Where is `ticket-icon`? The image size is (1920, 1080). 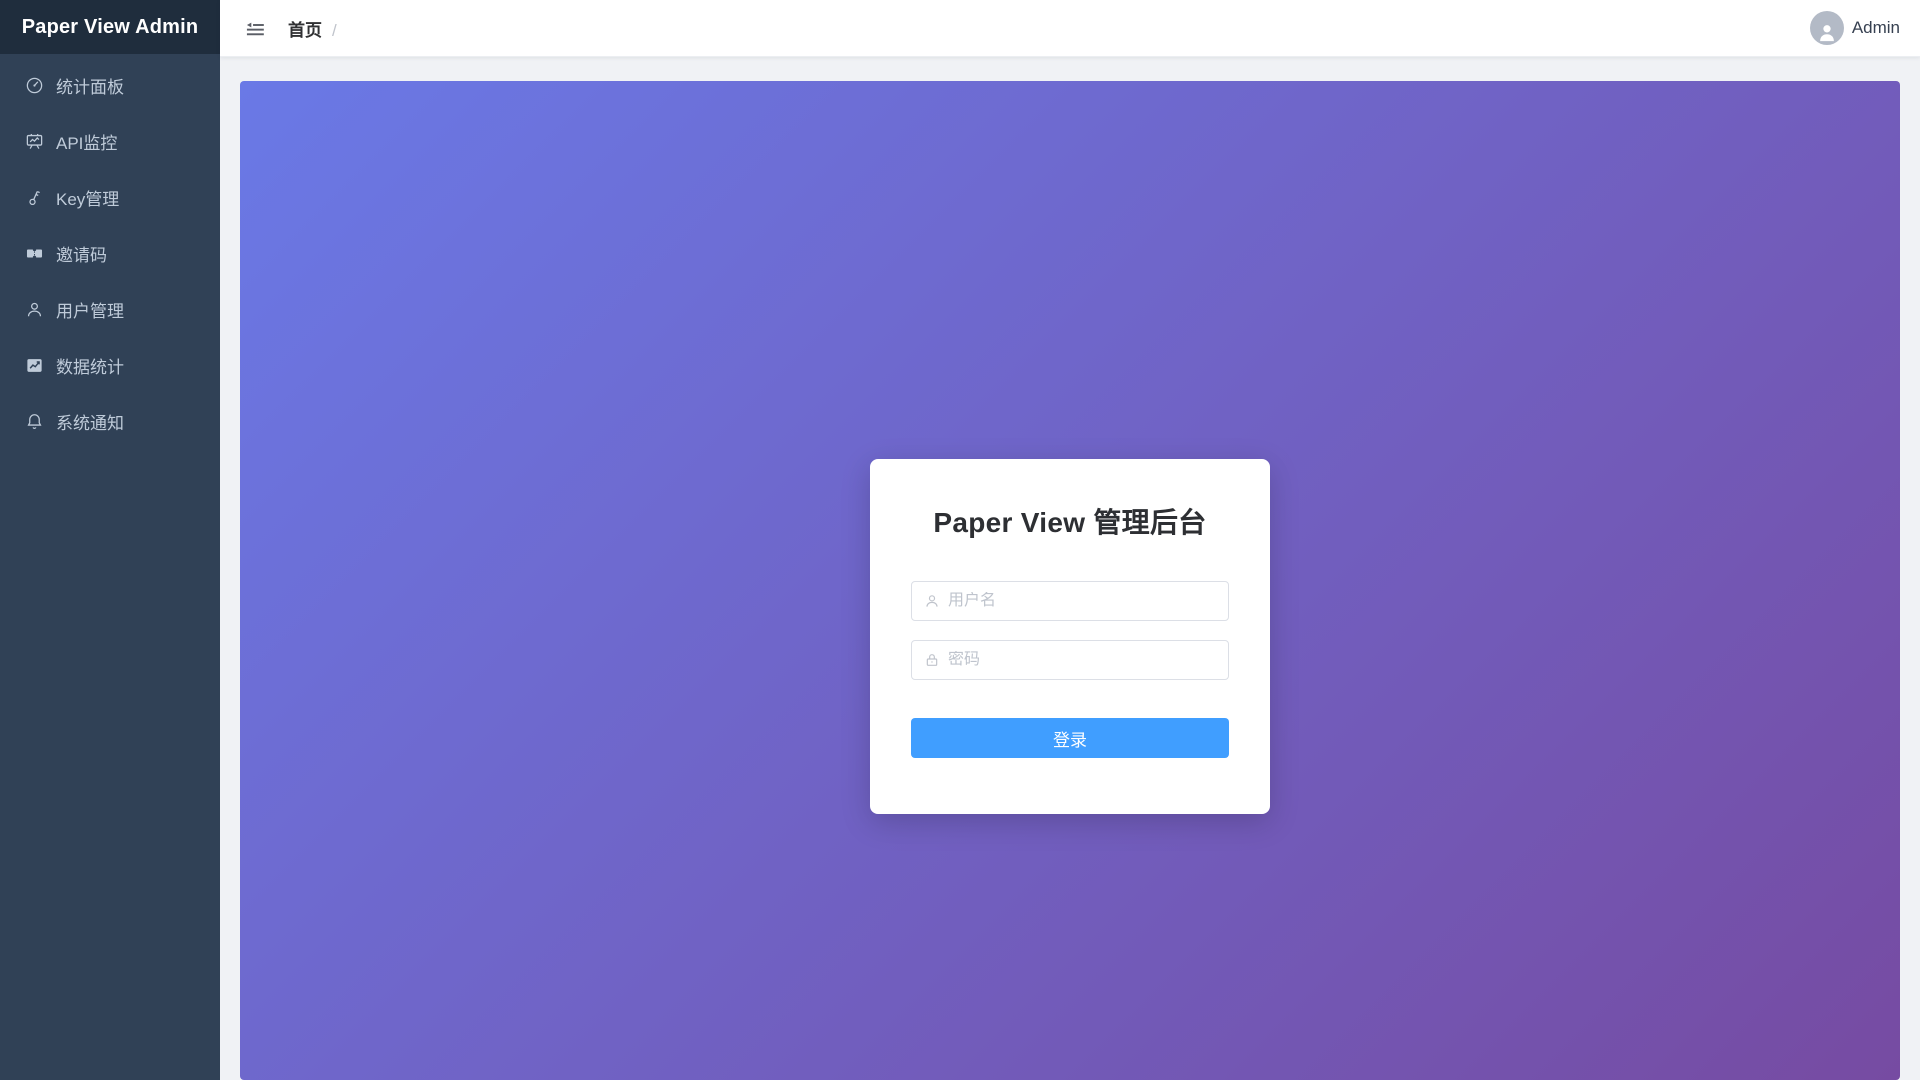 ticket-icon is located at coordinates (34, 253).